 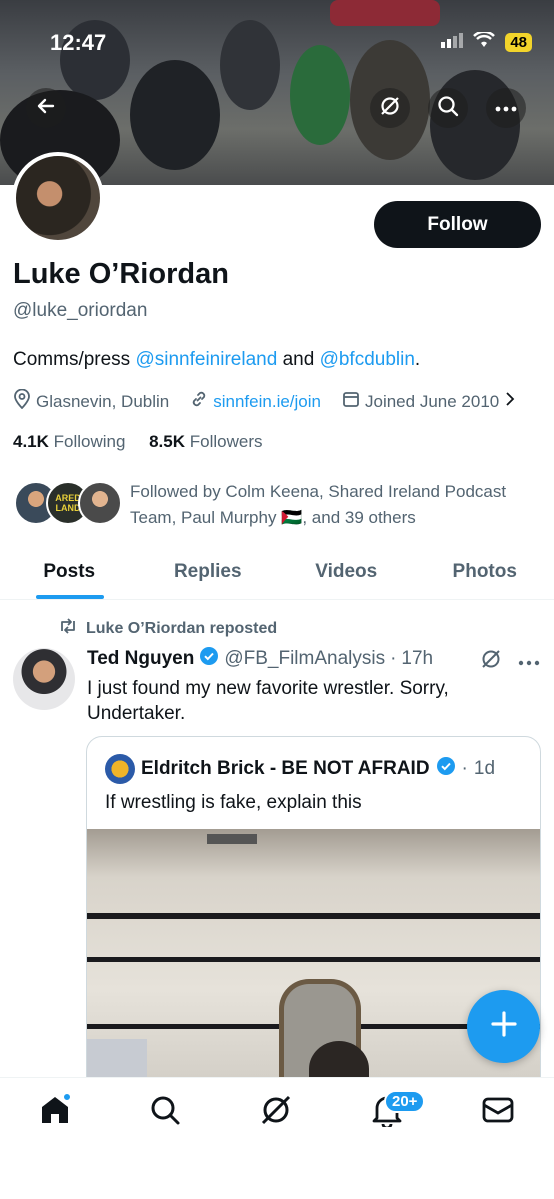 I want to click on tab-videos: Videos, so click(x=346, y=572).